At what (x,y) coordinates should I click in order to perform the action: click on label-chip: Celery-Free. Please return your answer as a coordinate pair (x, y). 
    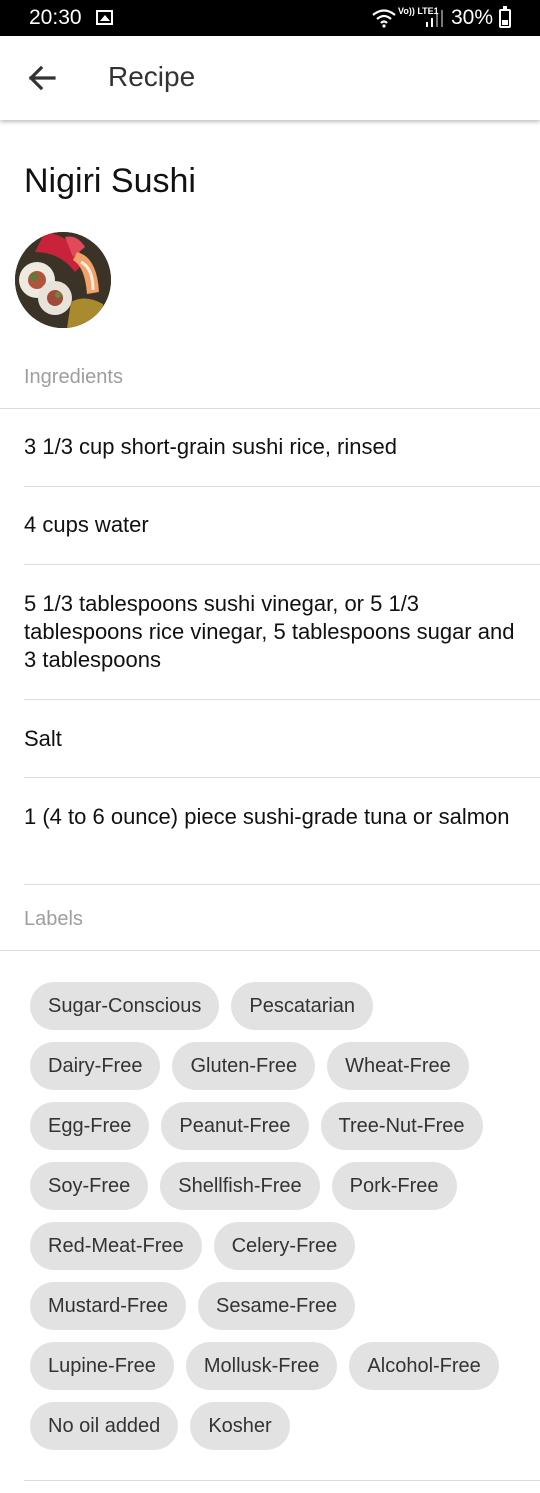
    Looking at the image, I should click on (284, 1246).